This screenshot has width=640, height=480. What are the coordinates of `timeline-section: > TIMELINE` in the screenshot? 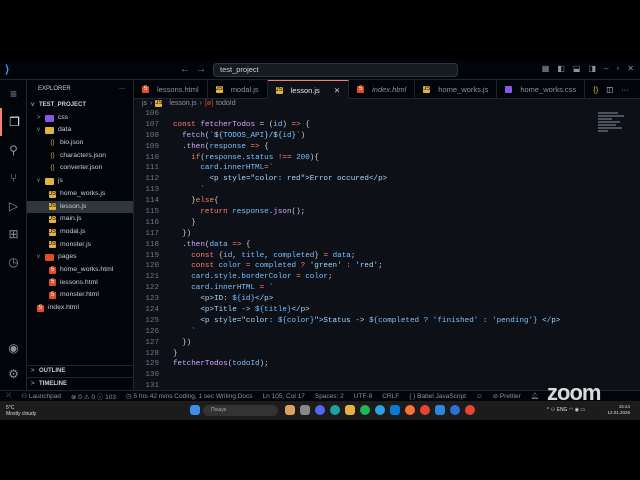 It's located at (80, 383).